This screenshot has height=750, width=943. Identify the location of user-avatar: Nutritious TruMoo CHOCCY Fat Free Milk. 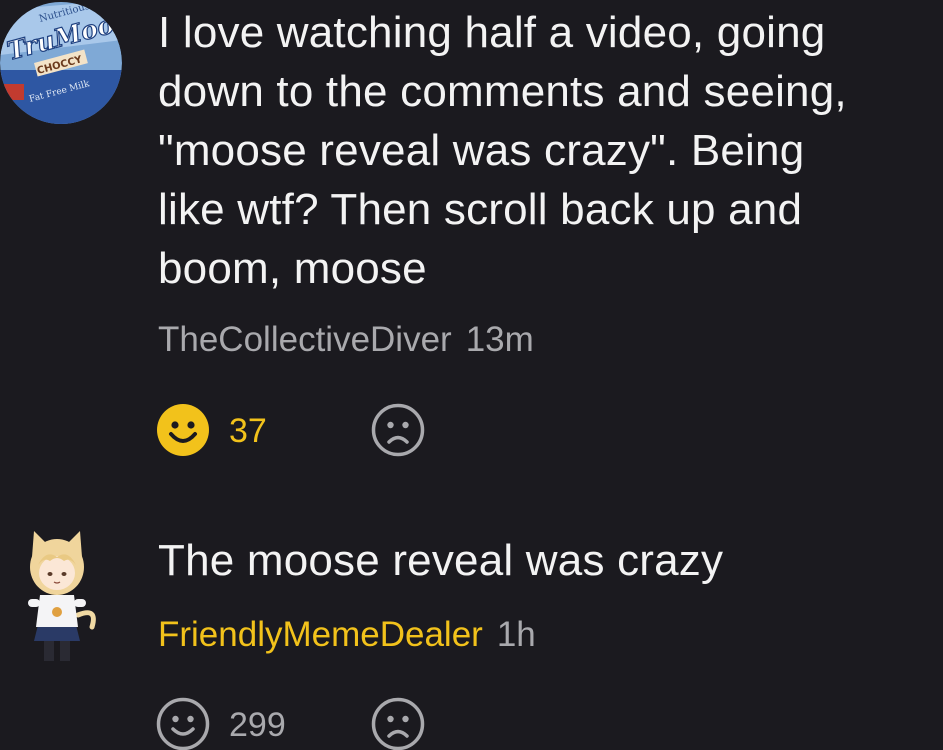
(61, 63).